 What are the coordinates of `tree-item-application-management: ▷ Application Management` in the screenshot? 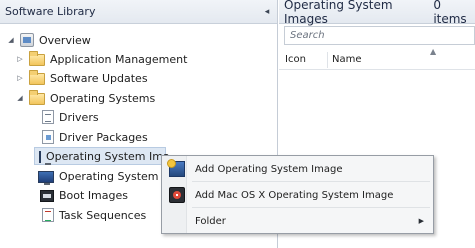 It's located at (101, 59).